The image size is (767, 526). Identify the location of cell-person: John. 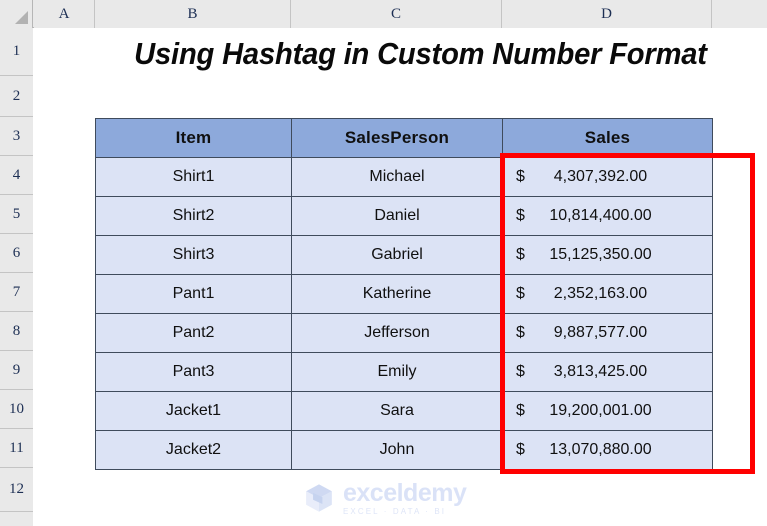
(397, 450).